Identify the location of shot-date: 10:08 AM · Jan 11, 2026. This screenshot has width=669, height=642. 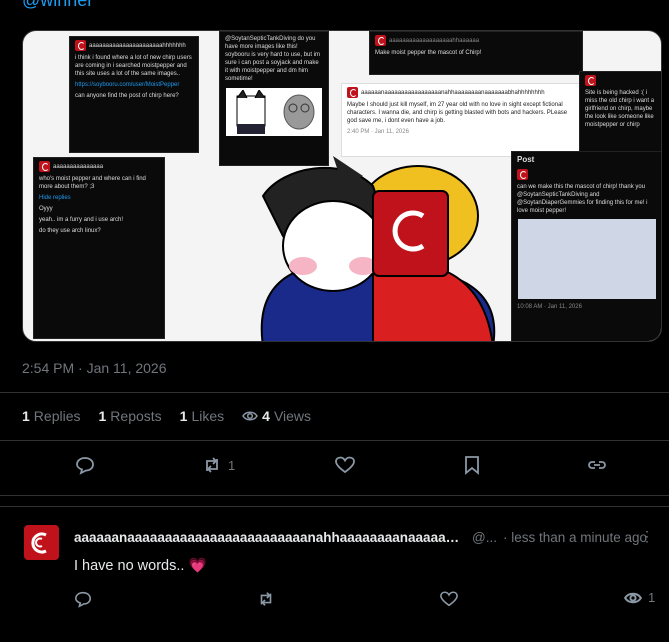
(549, 307).